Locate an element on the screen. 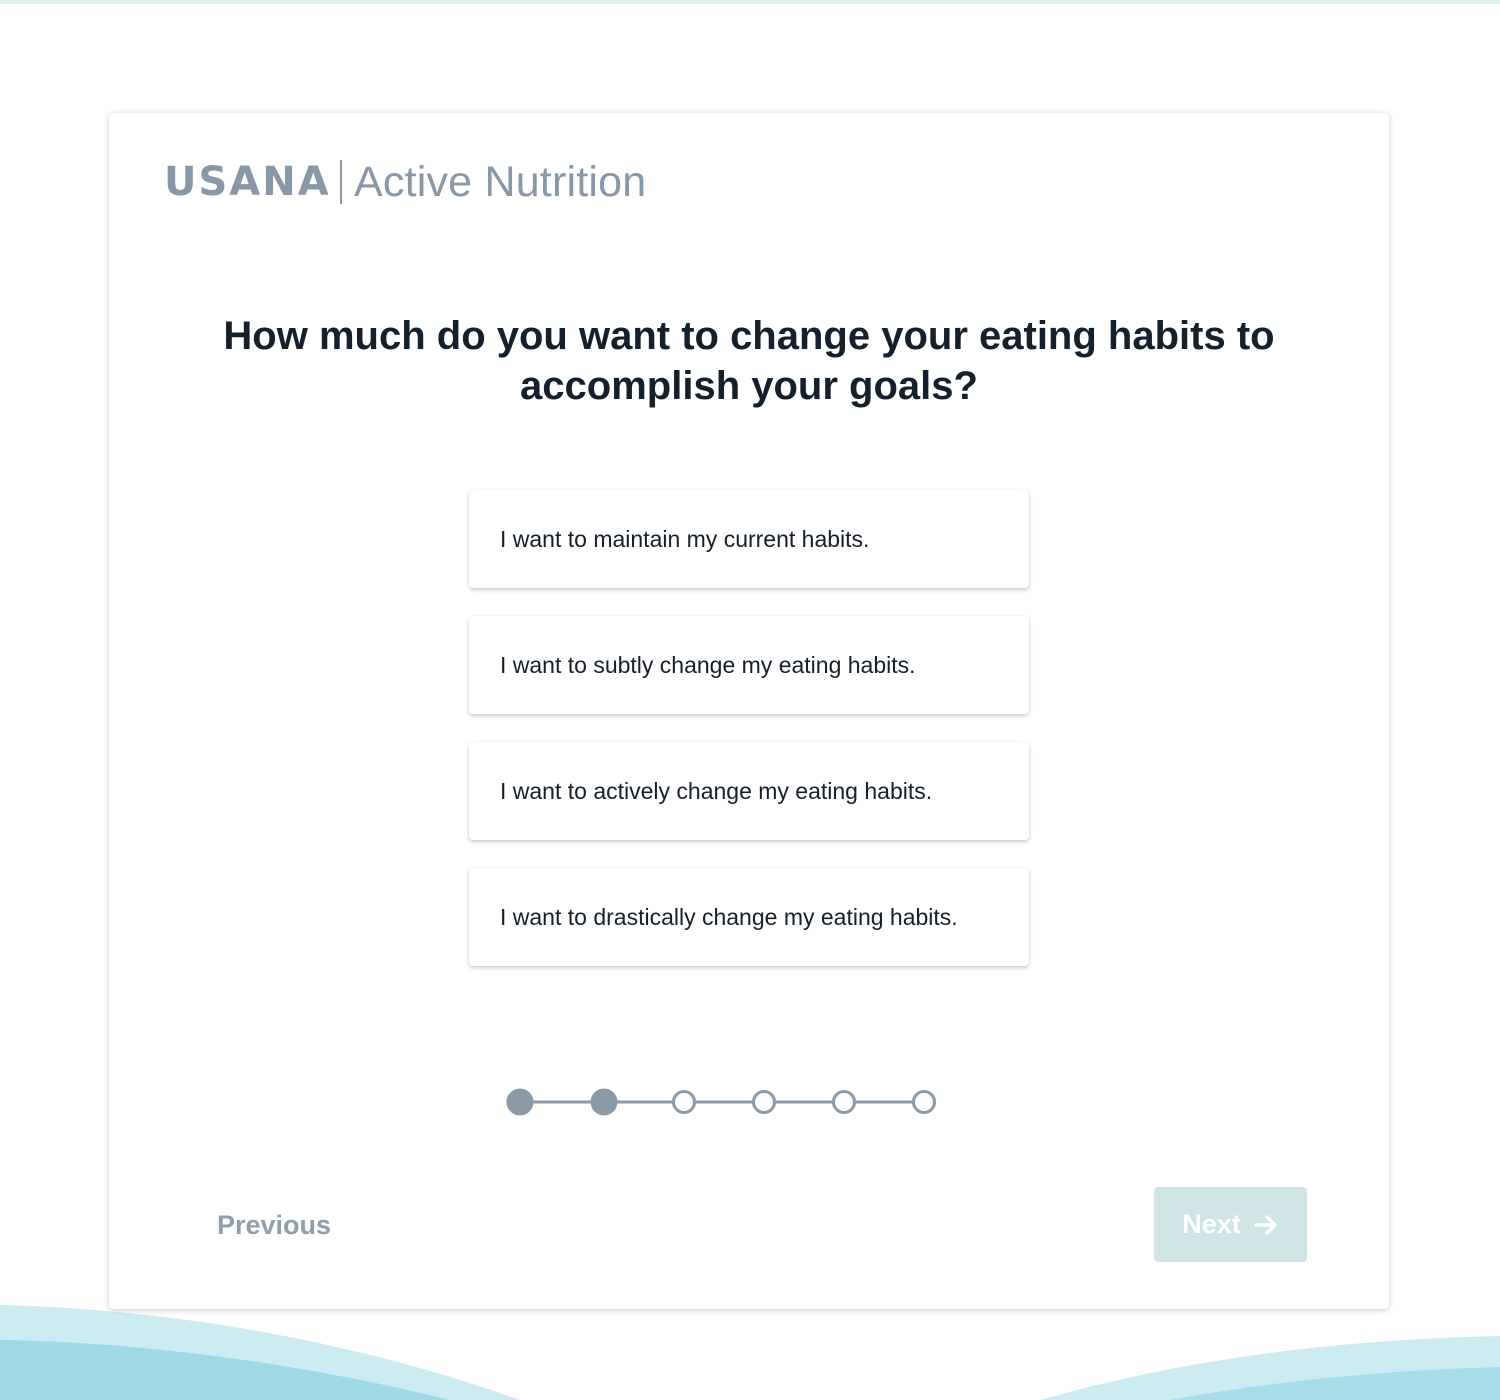 The image size is (1500, 1400). svg-text: USANA is located at coordinates (246, 182).